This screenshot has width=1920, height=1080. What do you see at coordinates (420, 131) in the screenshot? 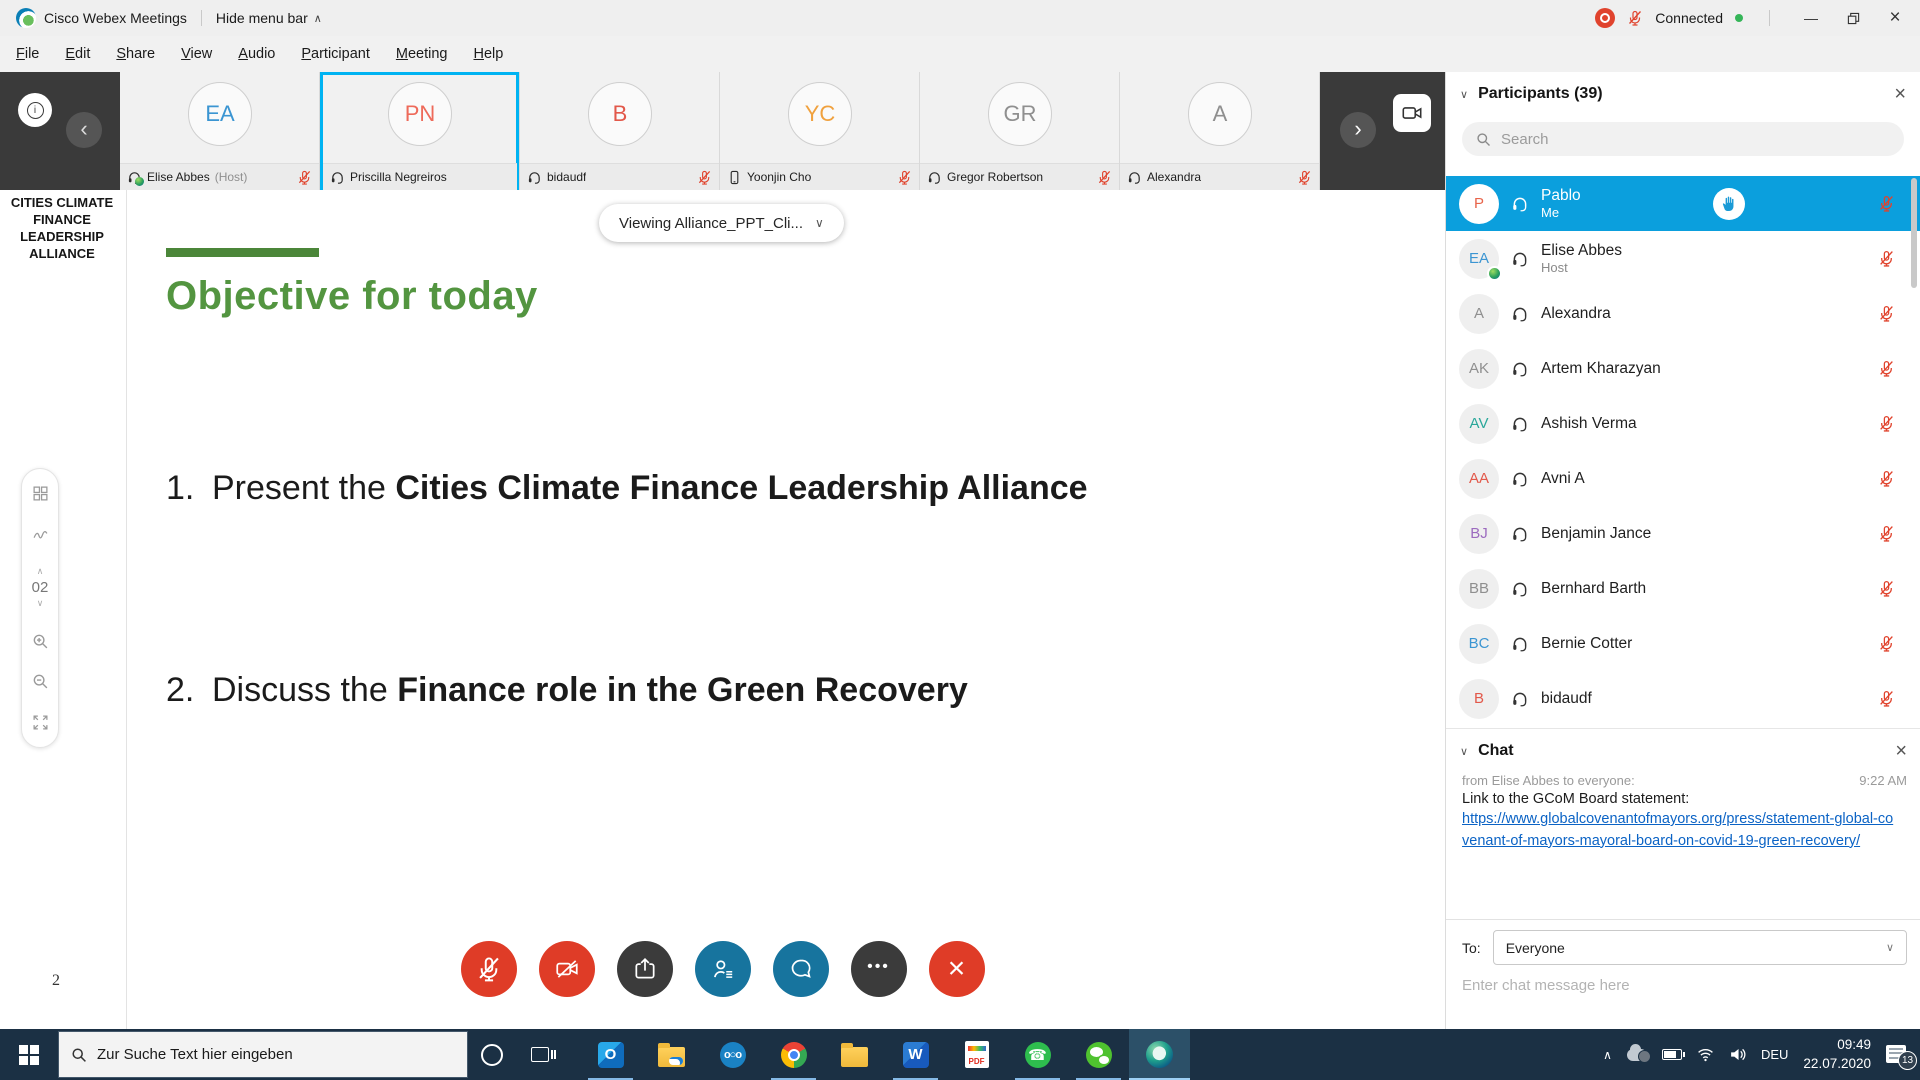
I see `video-tile-priscilla-selected: PN Priscilla Negreiros` at bounding box center [420, 131].